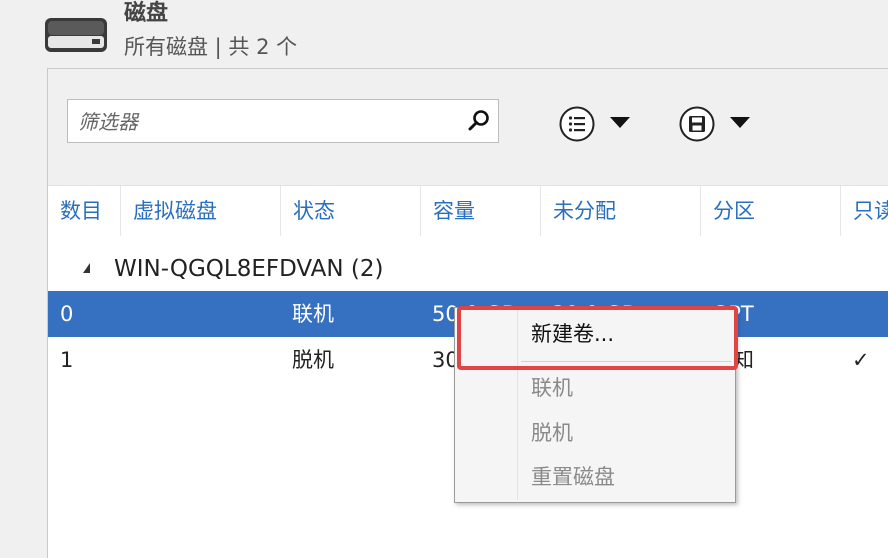 This screenshot has height=558, width=888. I want to click on menu-item-offline: 脱机, so click(552, 433).